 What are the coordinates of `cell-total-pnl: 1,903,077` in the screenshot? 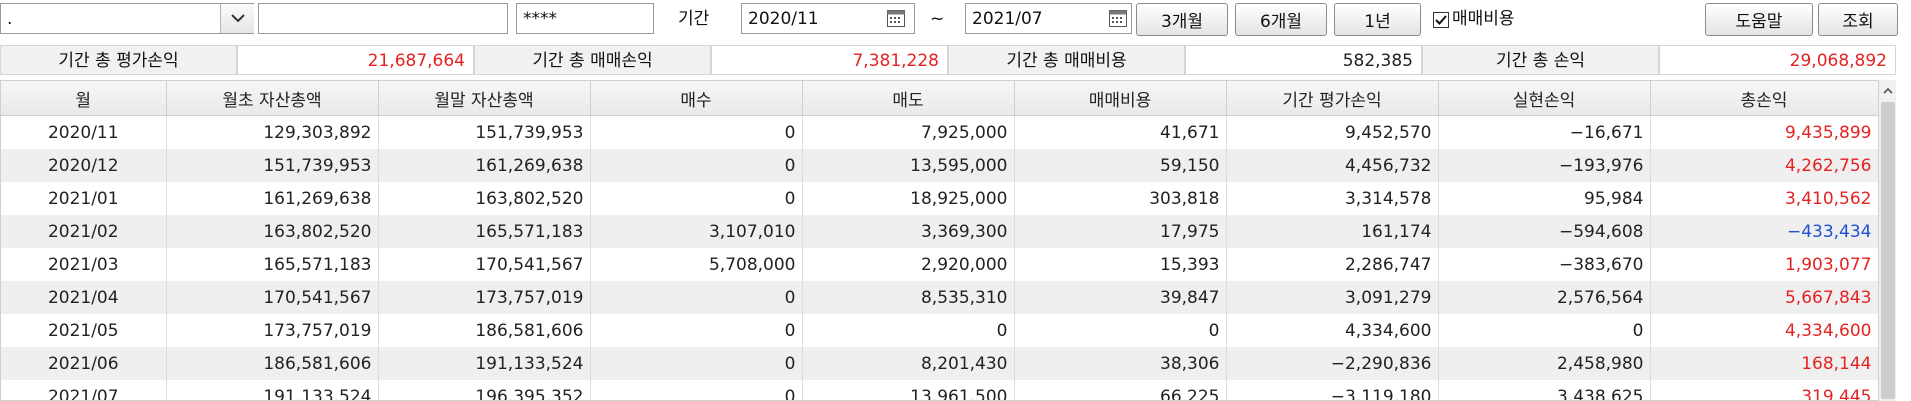 It's located at (1764, 264).